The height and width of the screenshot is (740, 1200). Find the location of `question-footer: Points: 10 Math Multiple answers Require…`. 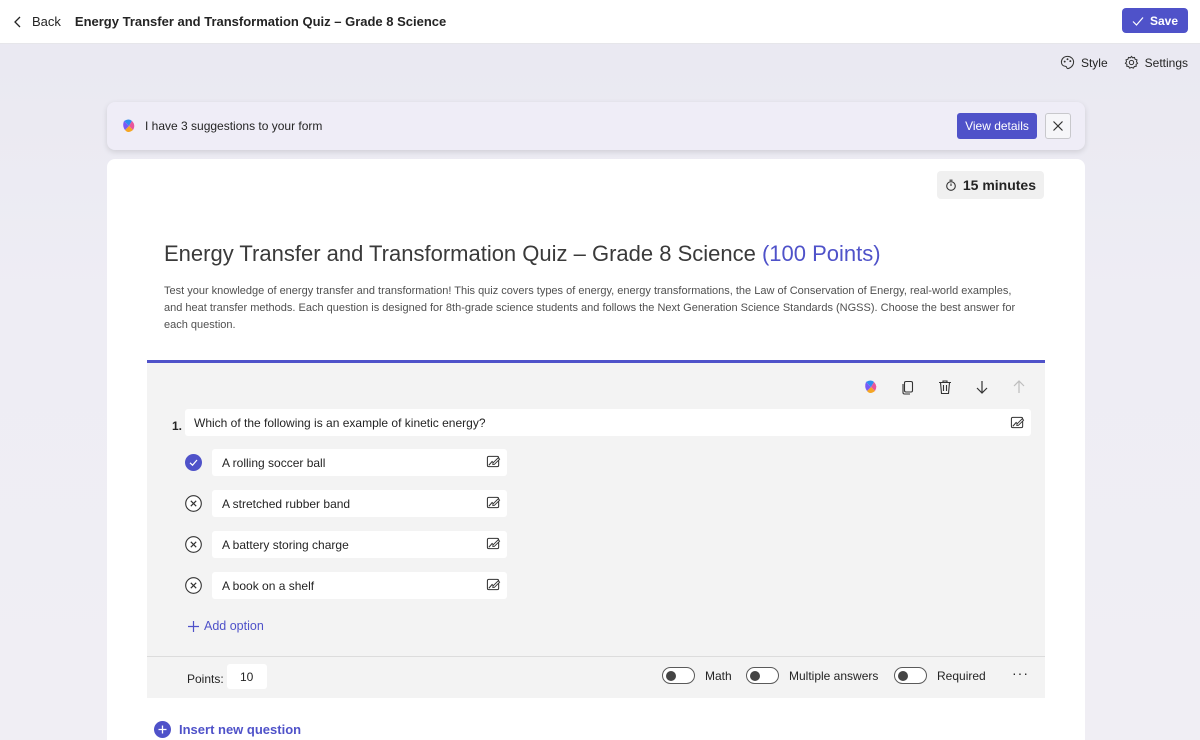

question-footer: Points: 10 Math Multiple answers Require… is located at coordinates (596, 677).